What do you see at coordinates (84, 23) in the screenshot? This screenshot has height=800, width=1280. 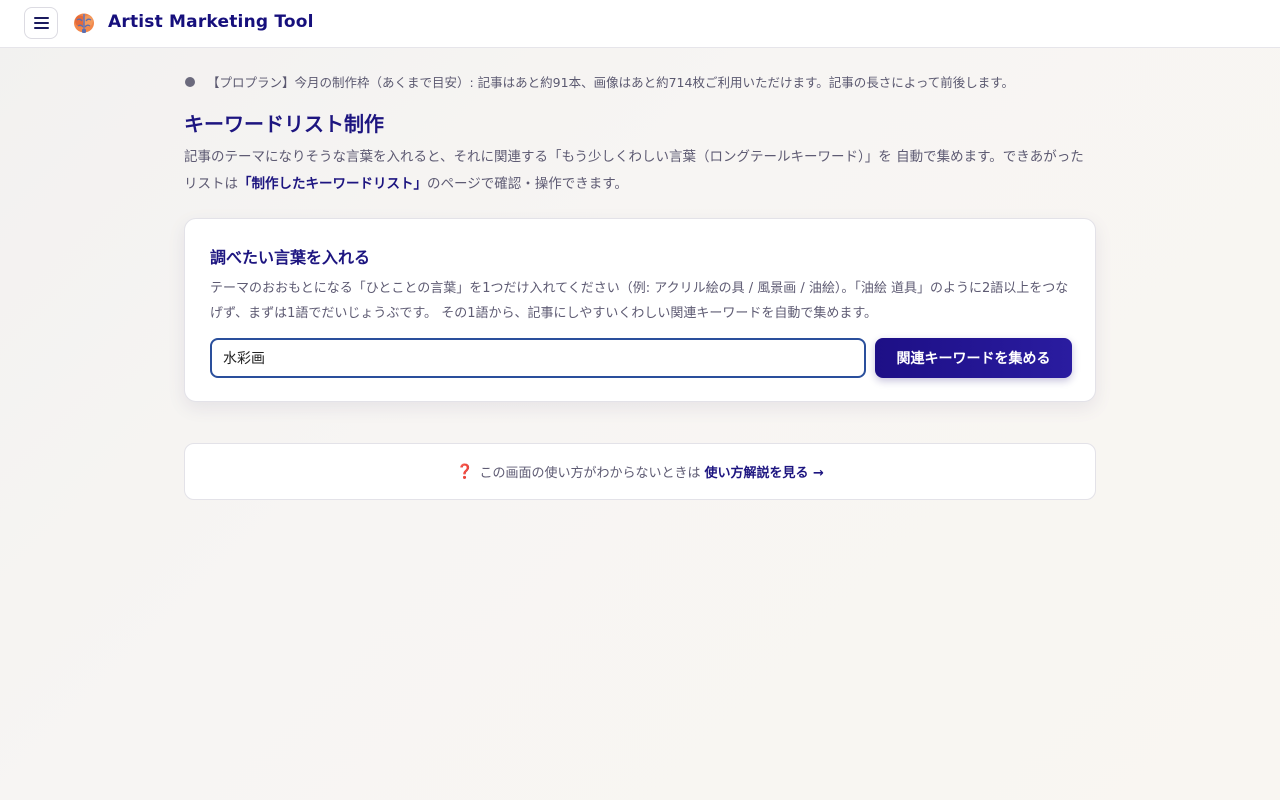 I see `brain-logo-icon` at bounding box center [84, 23].